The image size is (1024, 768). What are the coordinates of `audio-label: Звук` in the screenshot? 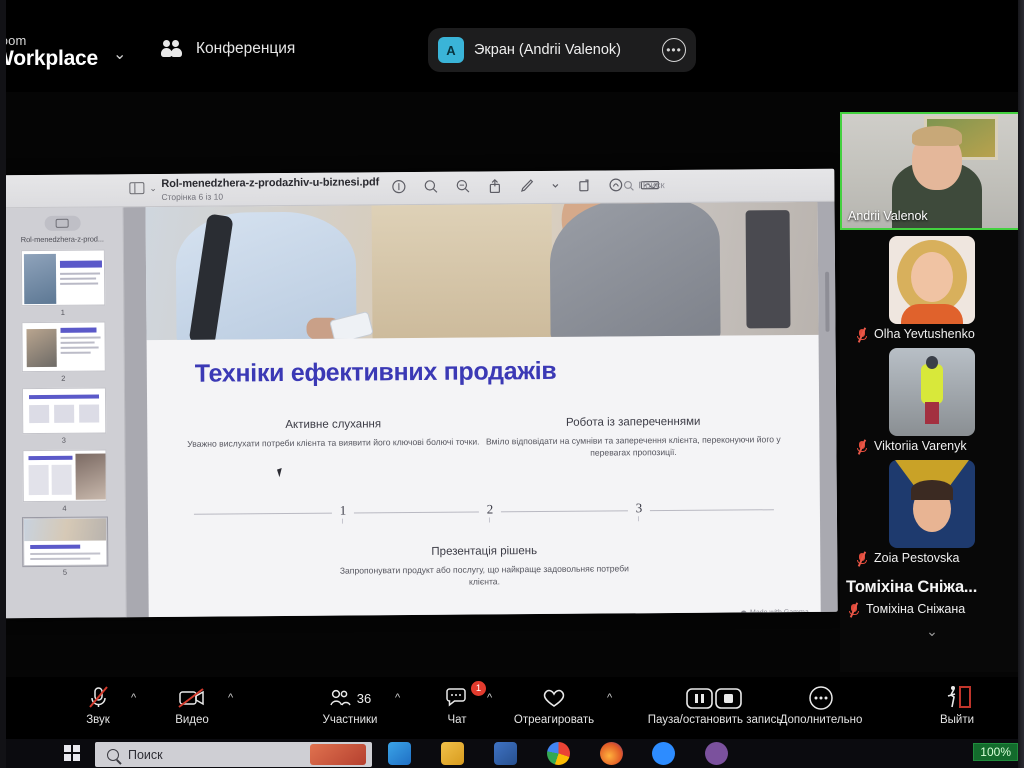 It's located at (98, 720).